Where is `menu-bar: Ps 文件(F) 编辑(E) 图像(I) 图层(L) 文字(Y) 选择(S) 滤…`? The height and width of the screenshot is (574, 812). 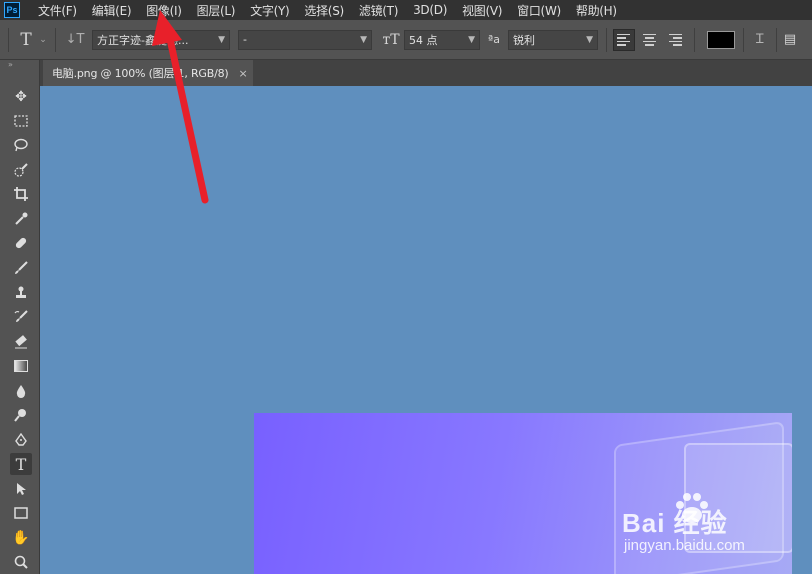 menu-bar: Ps 文件(F) 编辑(E) 图像(I) 图层(L) 文字(Y) 选择(S) 滤… is located at coordinates (406, 10).